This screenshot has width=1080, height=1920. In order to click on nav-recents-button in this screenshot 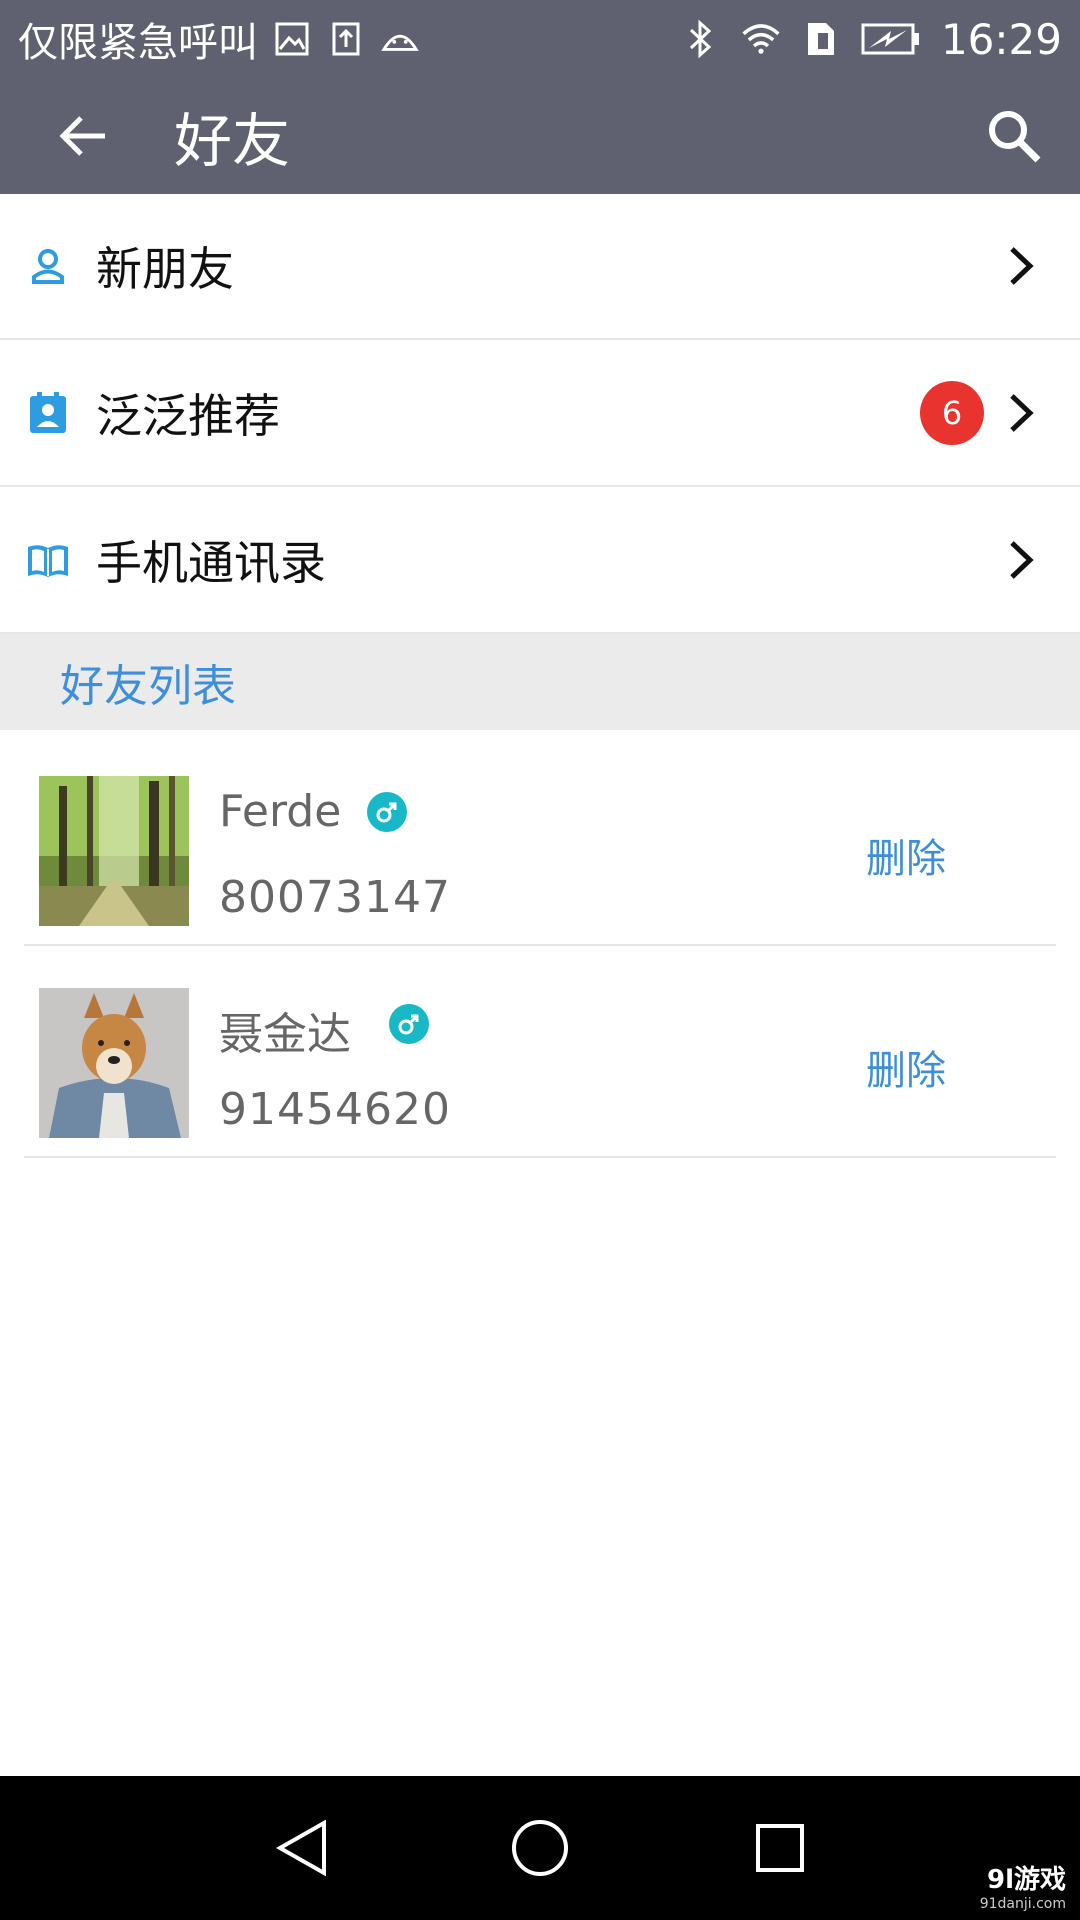, I will do `click(780, 1848)`.